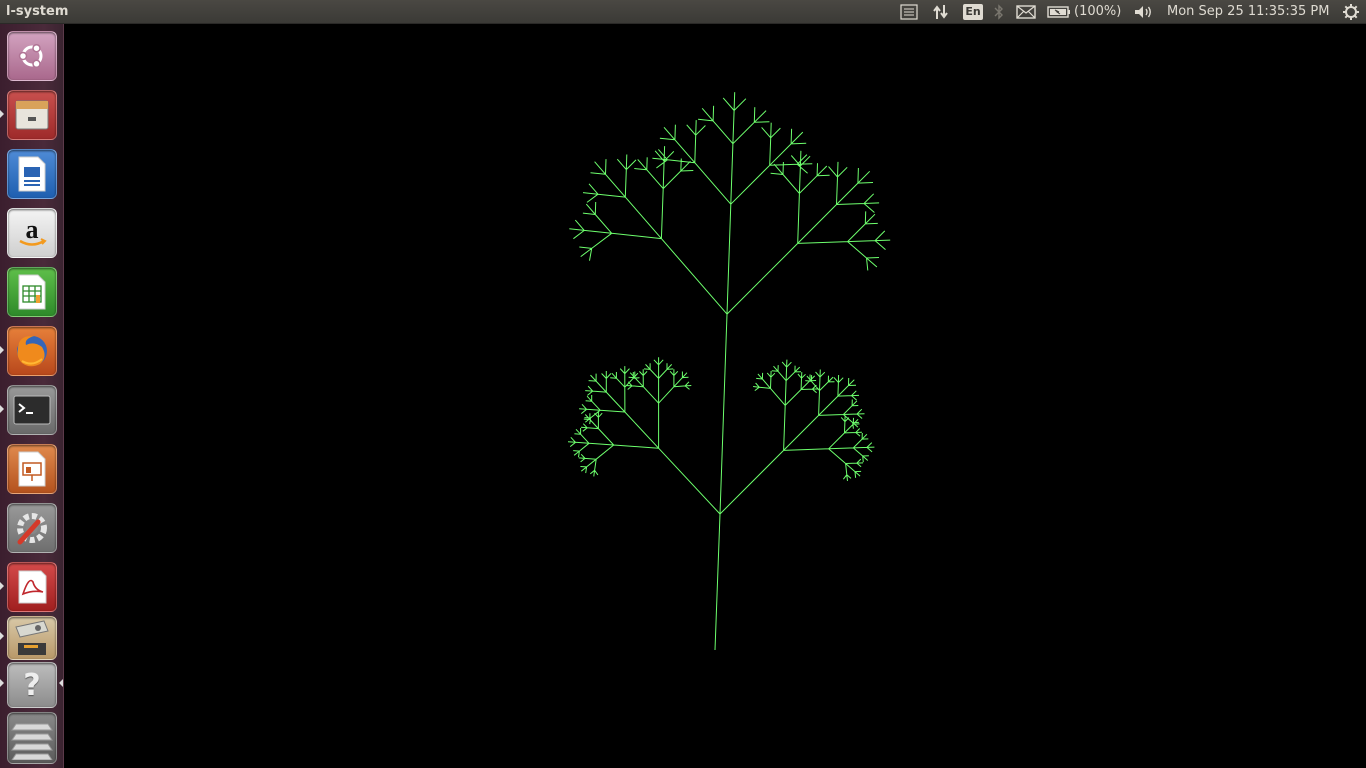 The height and width of the screenshot is (768, 1366). I want to click on settings-wrench-icon, so click(32, 529).